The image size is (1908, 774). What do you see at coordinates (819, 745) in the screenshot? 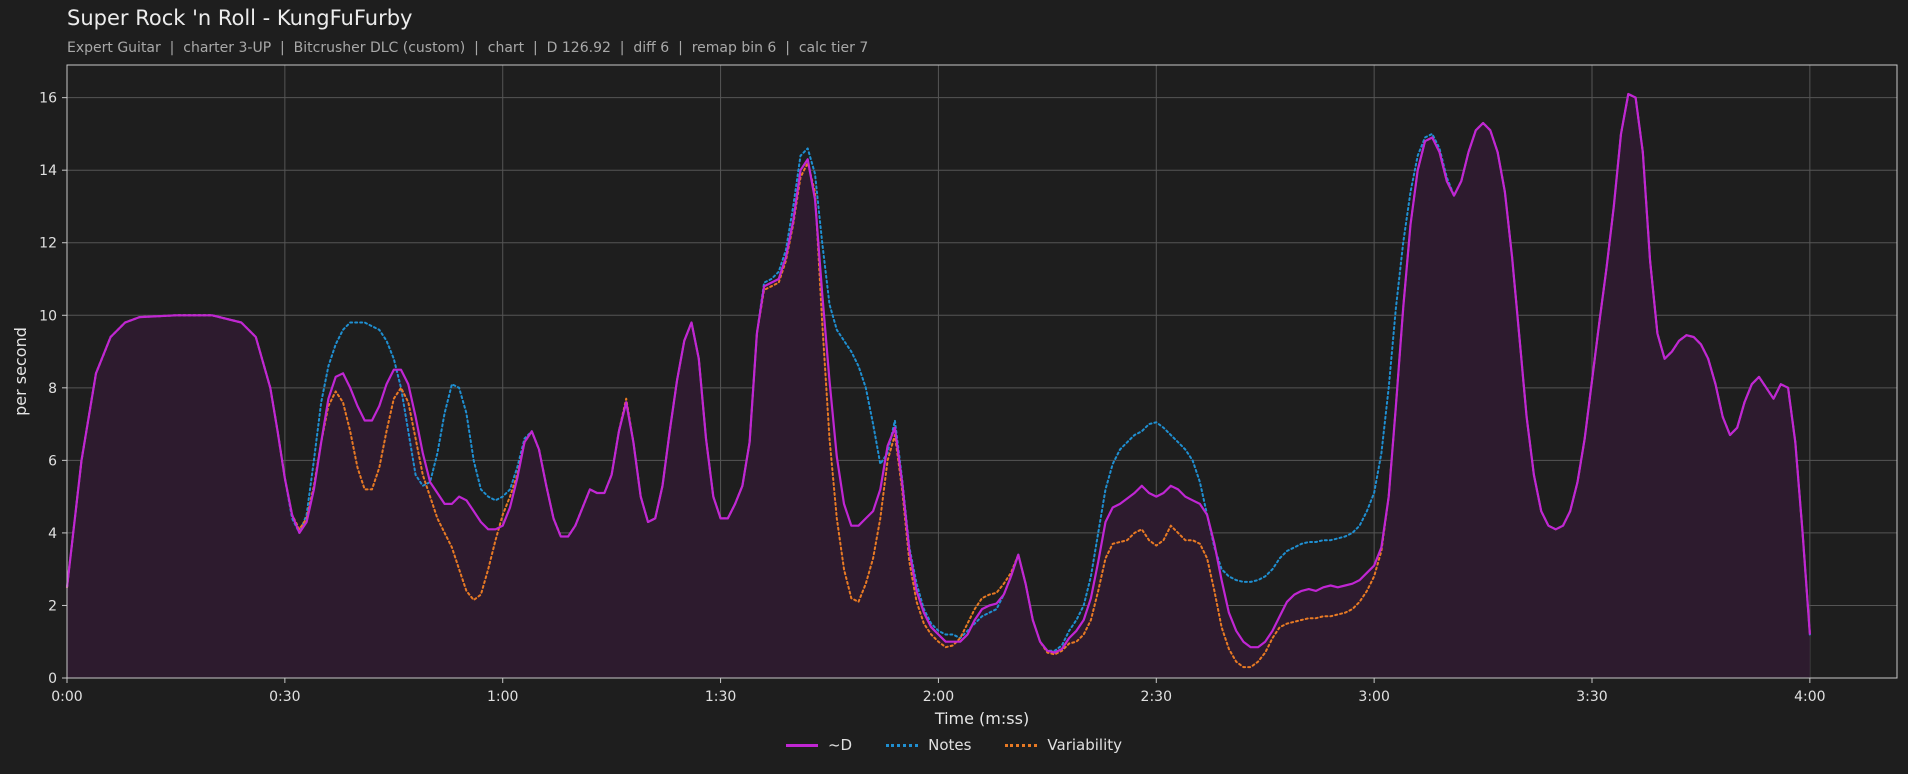
I see `legend-item: ~D` at bounding box center [819, 745].